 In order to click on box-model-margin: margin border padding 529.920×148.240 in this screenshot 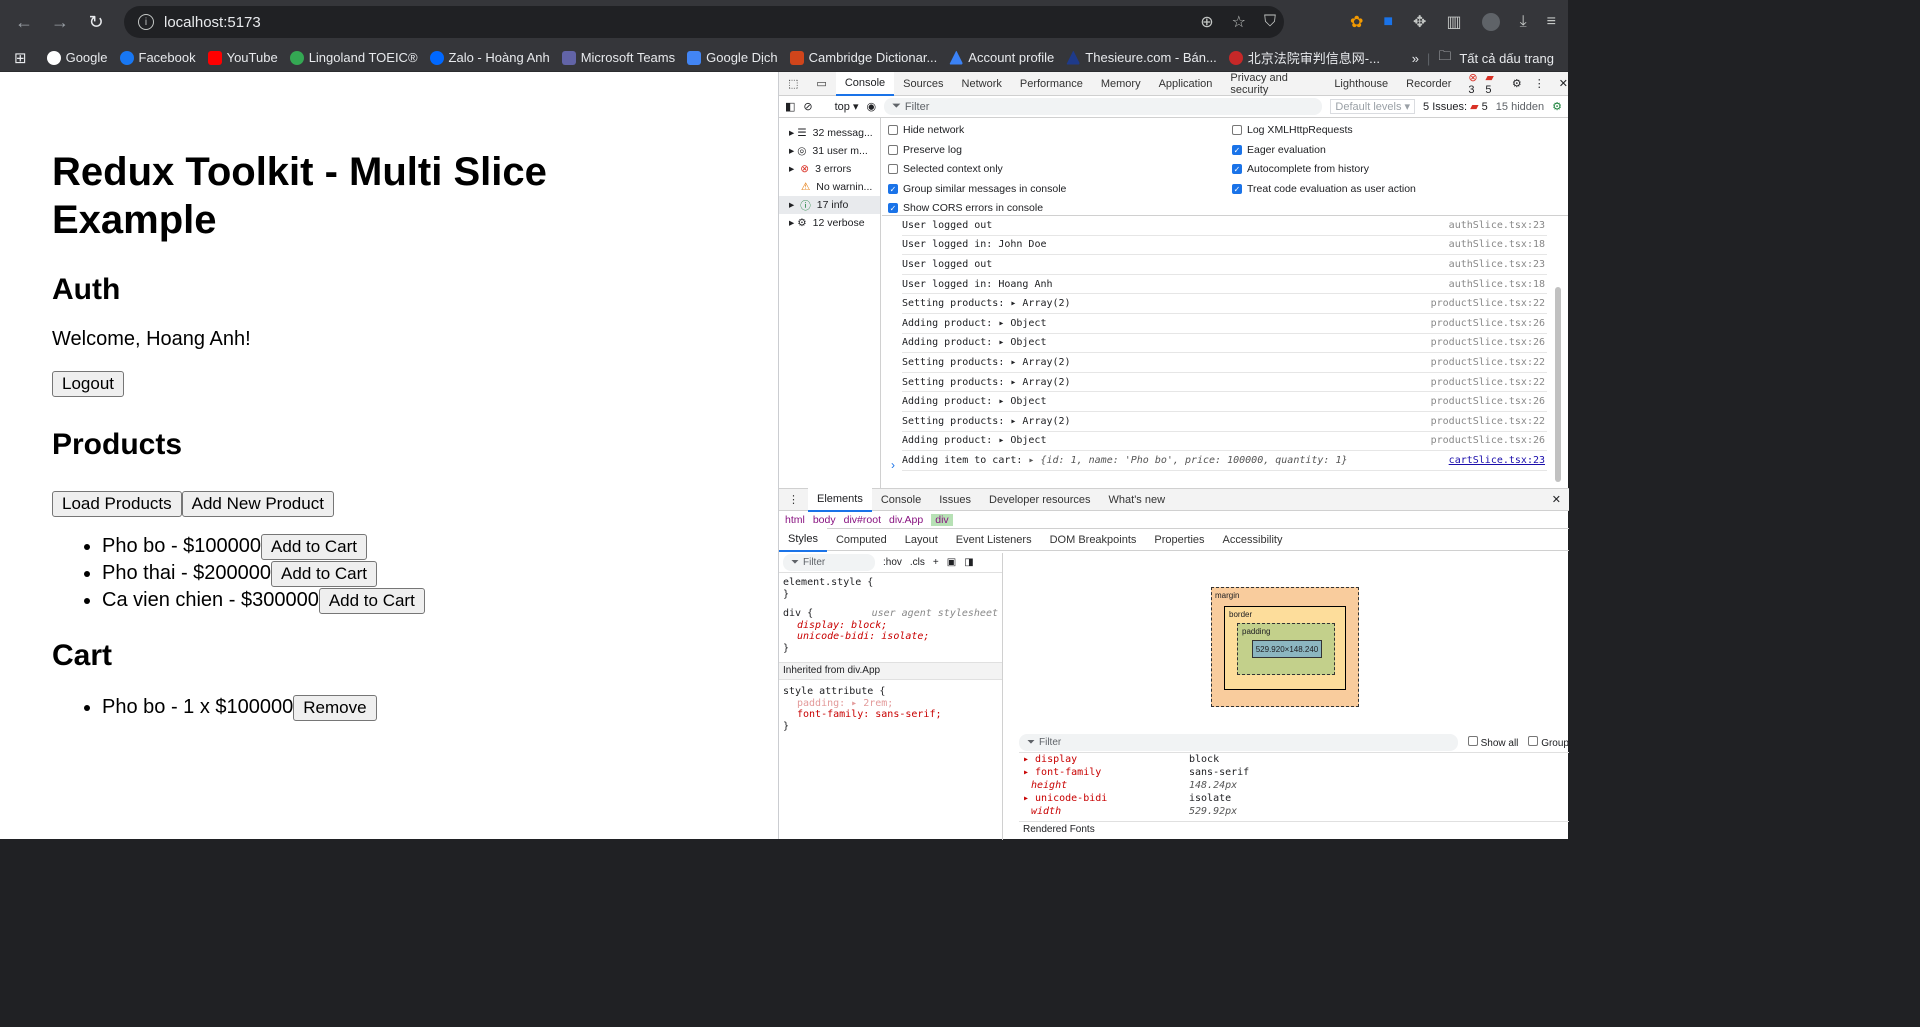, I will do `click(1285, 647)`.